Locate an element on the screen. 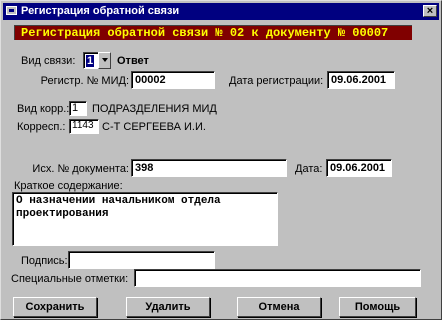 The width and height of the screenshot is (442, 320). reg-number-field: 00002 is located at coordinates (173, 80).